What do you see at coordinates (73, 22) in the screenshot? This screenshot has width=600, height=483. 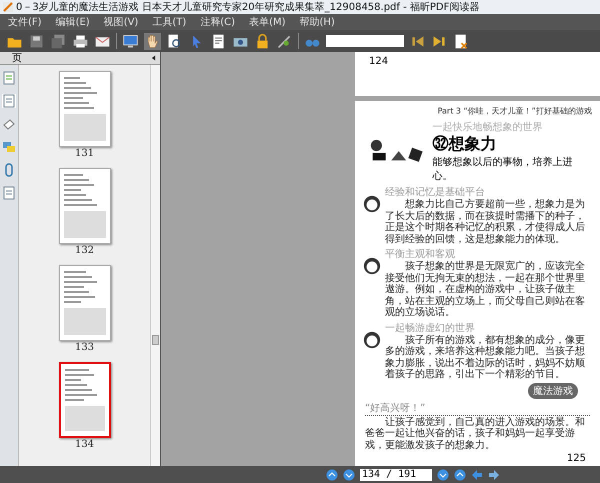 I see `menu-item: 编辑(E)` at bounding box center [73, 22].